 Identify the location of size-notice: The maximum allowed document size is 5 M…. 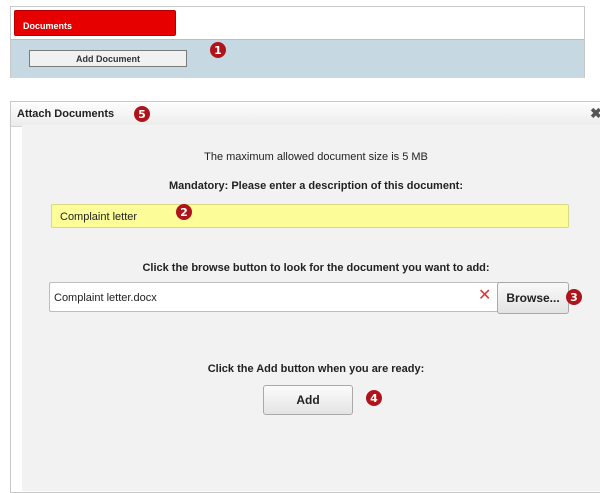
(316, 157).